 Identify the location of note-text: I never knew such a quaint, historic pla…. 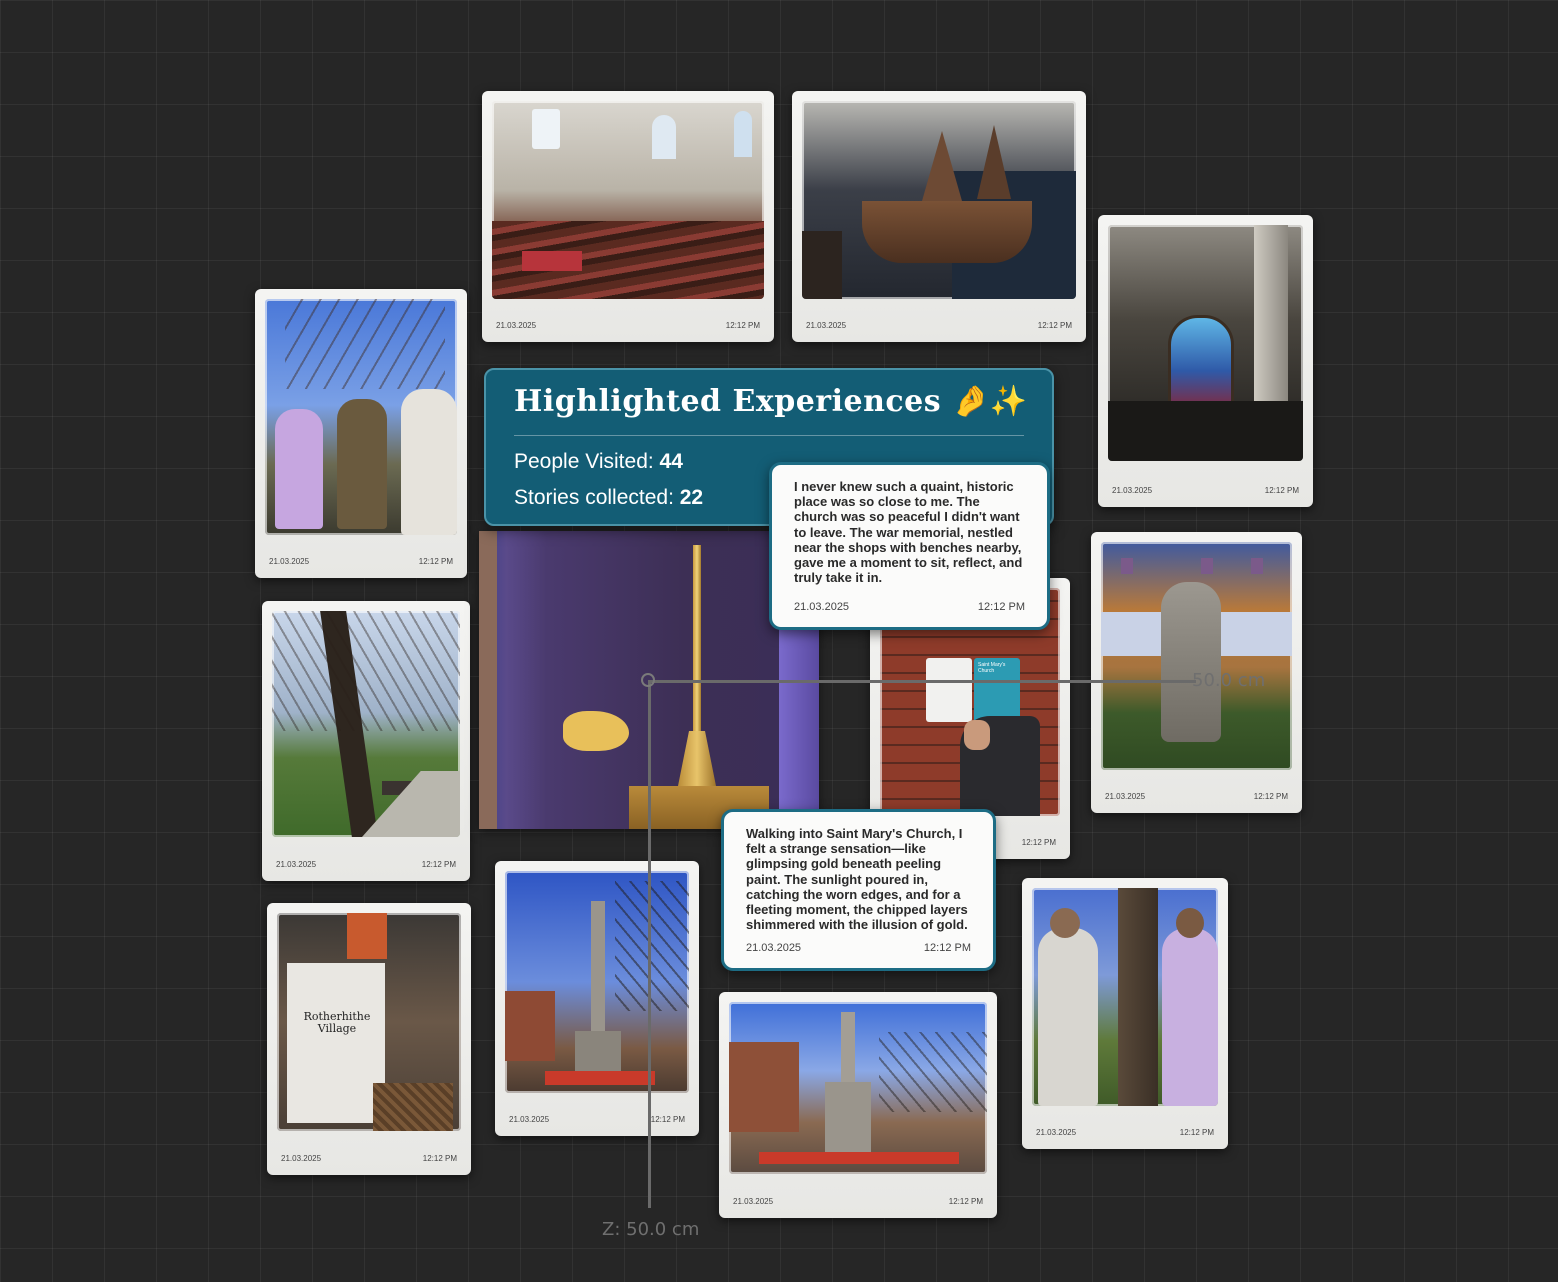
(908, 532).